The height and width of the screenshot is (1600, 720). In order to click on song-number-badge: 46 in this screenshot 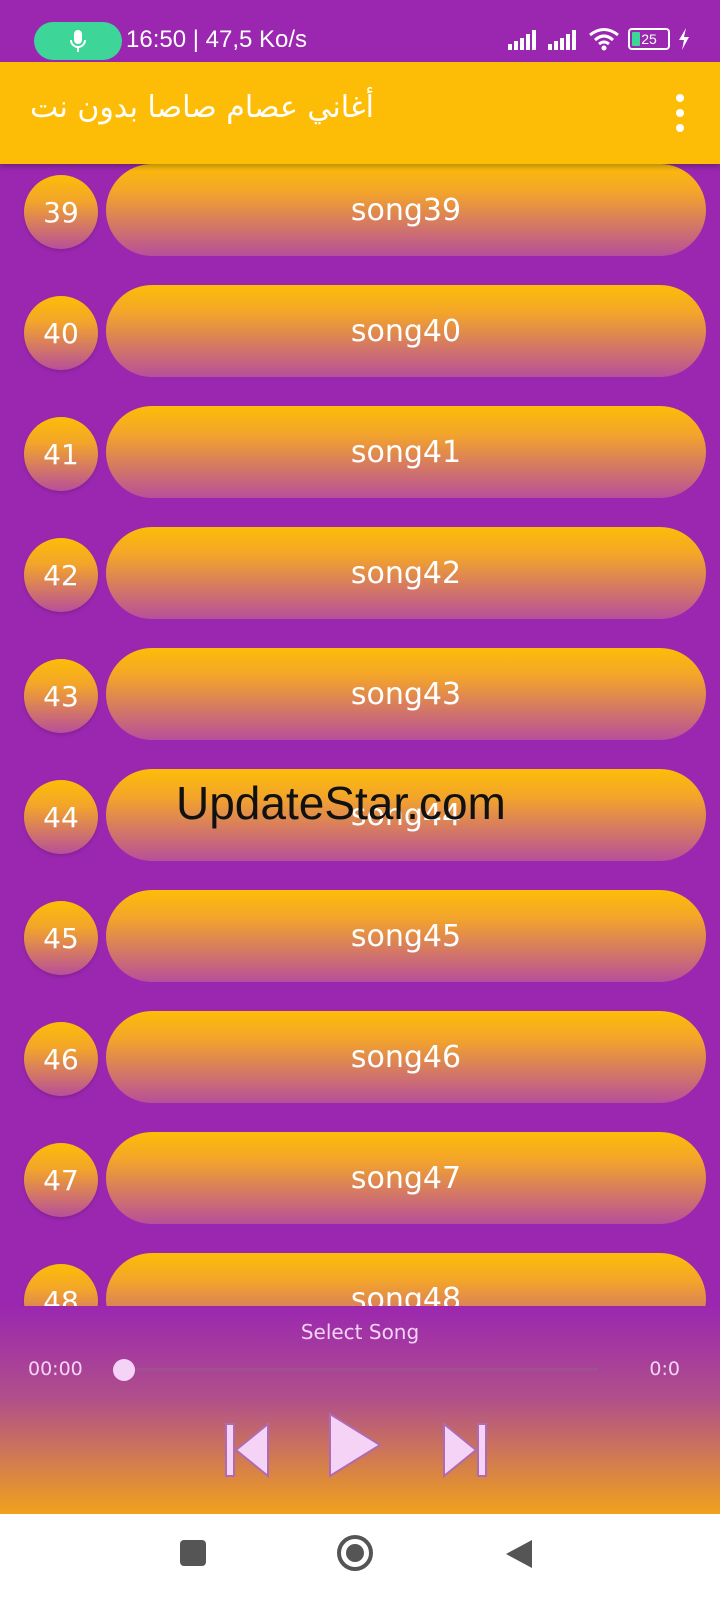, I will do `click(61, 1059)`.